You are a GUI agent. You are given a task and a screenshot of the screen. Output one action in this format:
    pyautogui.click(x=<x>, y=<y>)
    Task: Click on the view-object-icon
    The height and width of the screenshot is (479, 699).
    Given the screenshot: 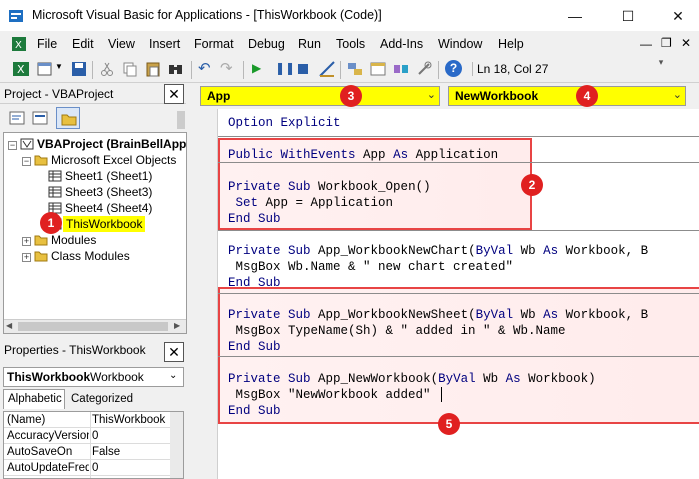 What is the action you would take?
    pyautogui.click(x=40, y=118)
    